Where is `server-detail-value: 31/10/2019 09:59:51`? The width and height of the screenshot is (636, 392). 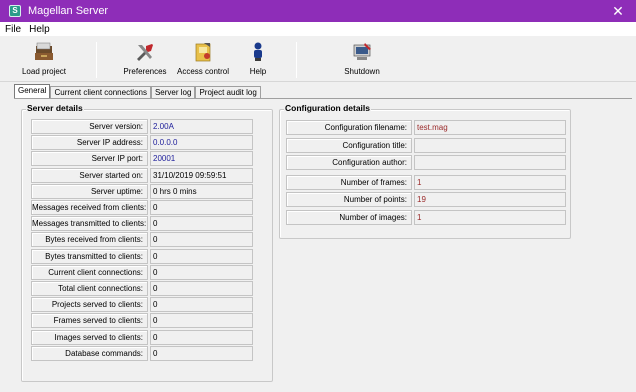 server-detail-value: 31/10/2019 09:59:51 is located at coordinates (201, 175).